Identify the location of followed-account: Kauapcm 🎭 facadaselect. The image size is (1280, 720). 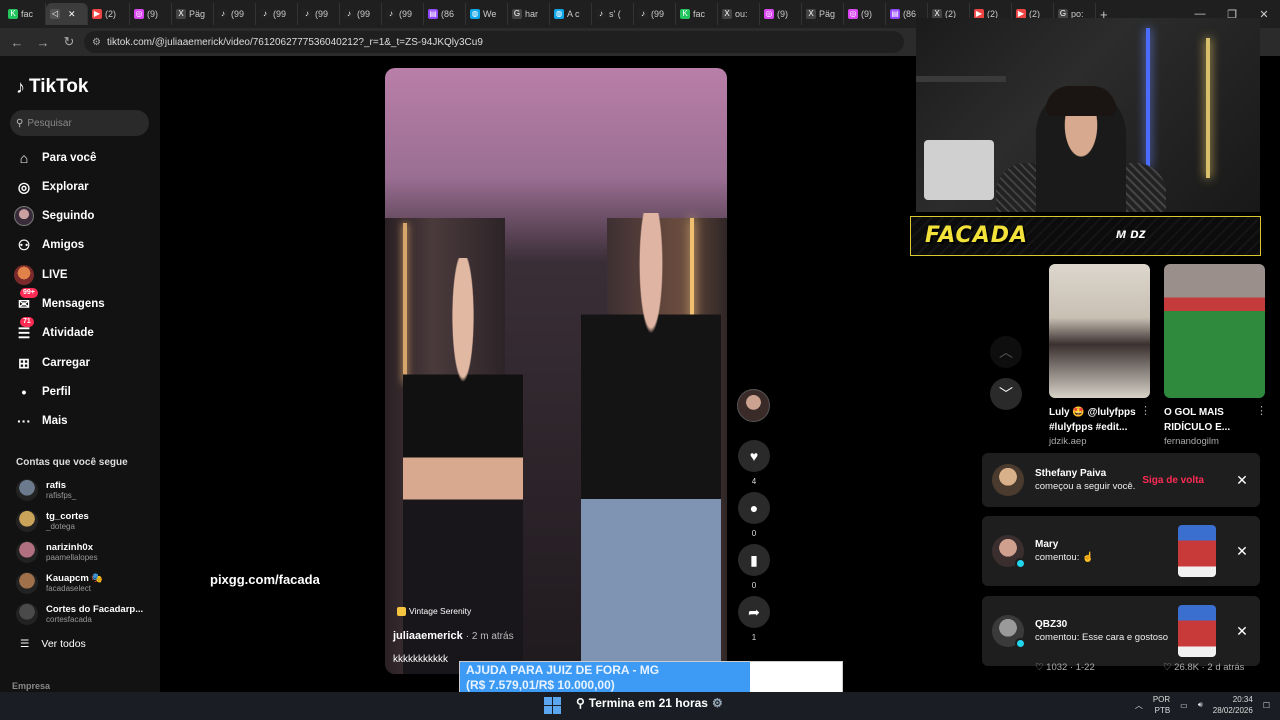
(86, 583).